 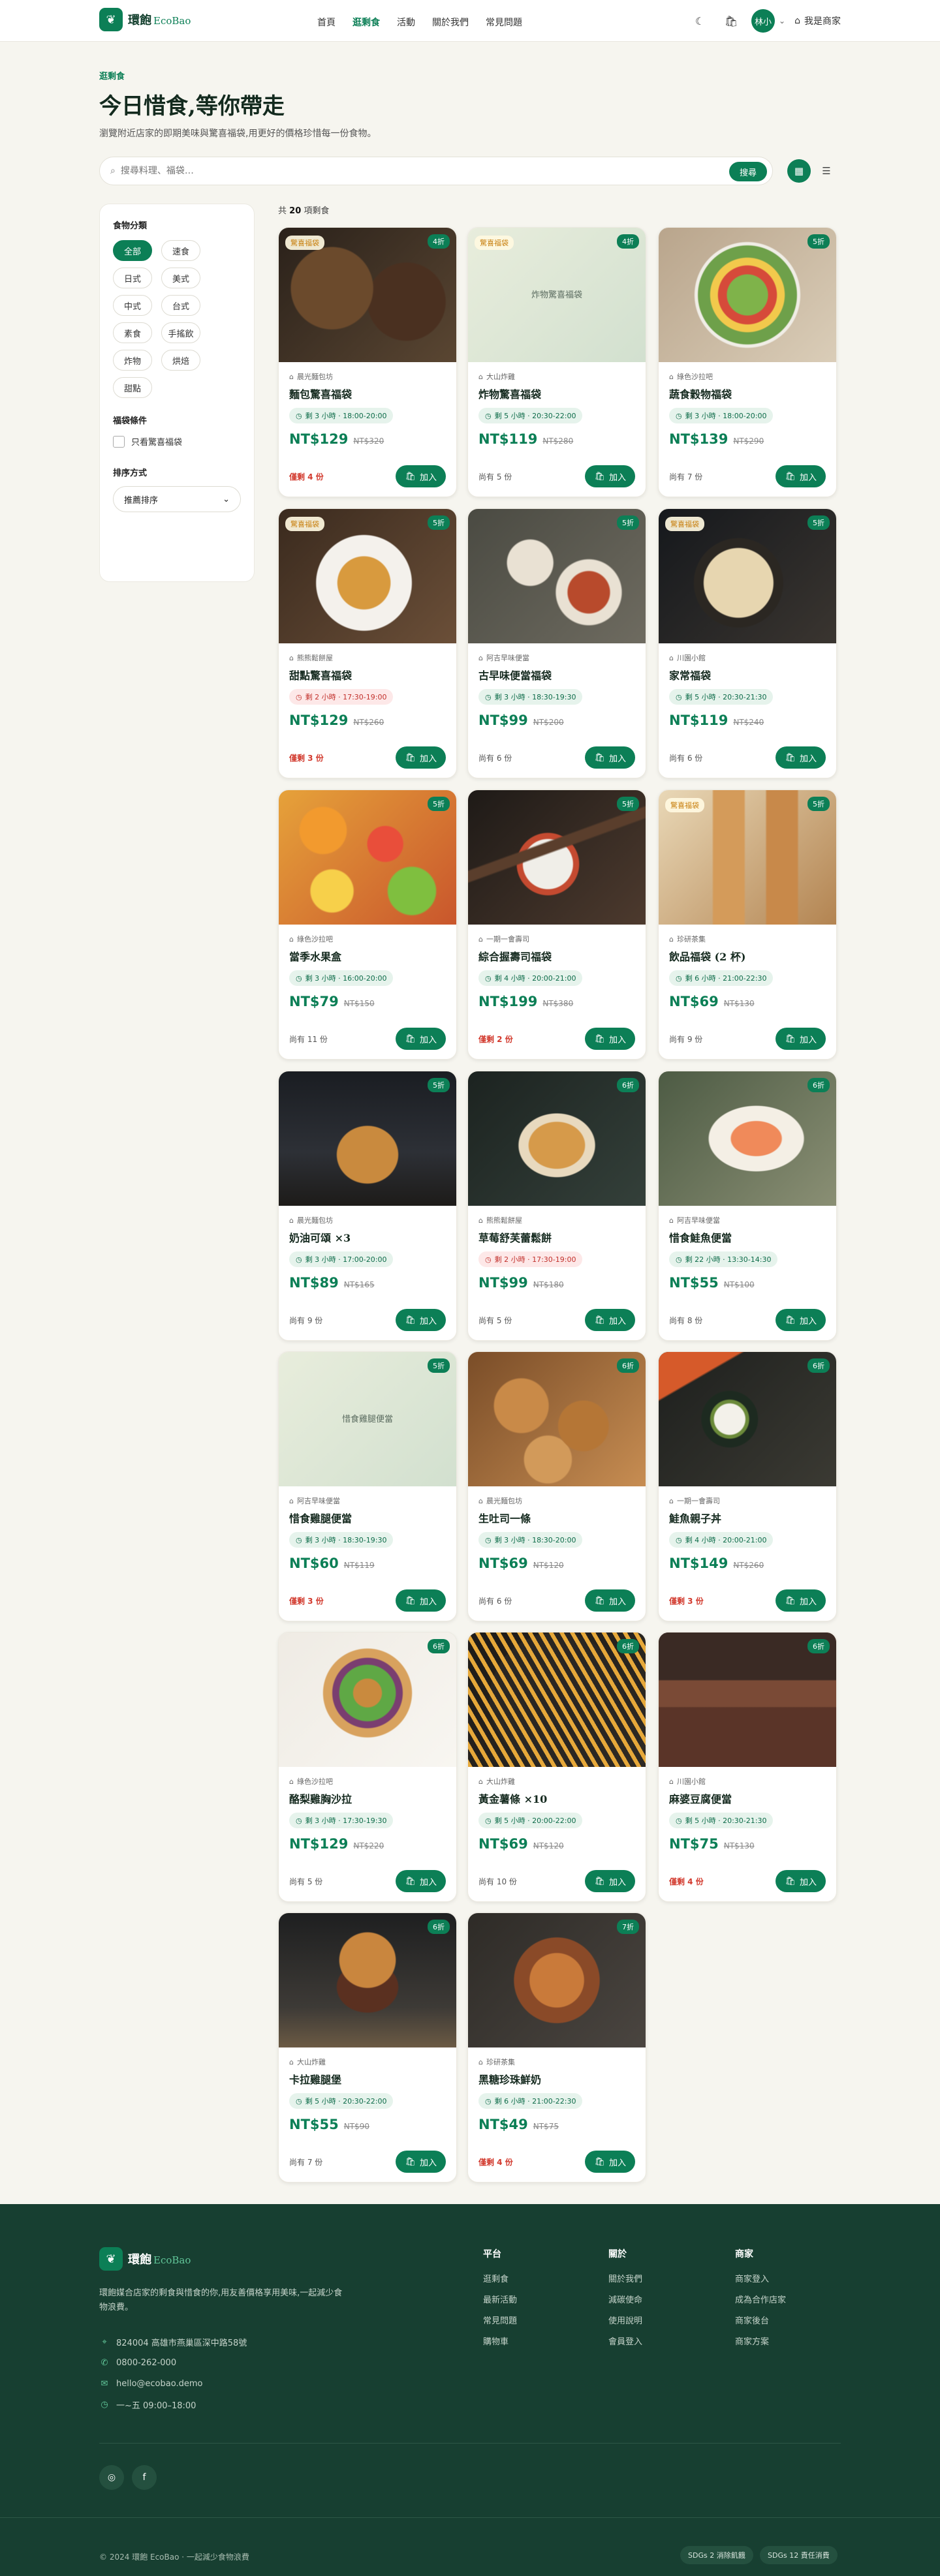 What do you see at coordinates (625, 2279) in the screenshot?
I see `footer-link: 關於我們` at bounding box center [625, 2279].